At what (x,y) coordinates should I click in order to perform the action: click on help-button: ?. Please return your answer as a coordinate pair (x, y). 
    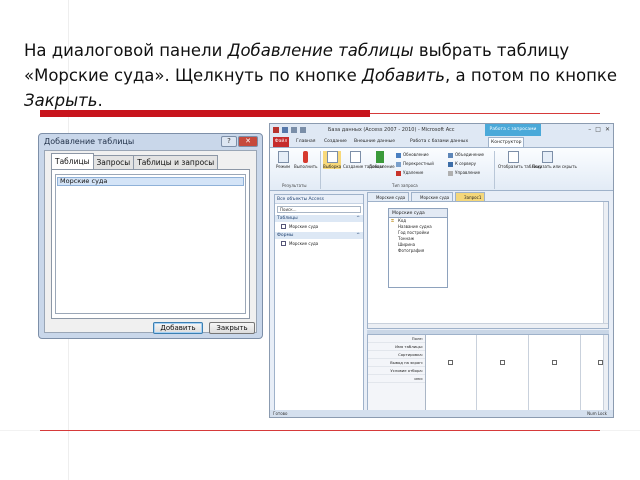
    Looking at the image, I should click on (229, 141).